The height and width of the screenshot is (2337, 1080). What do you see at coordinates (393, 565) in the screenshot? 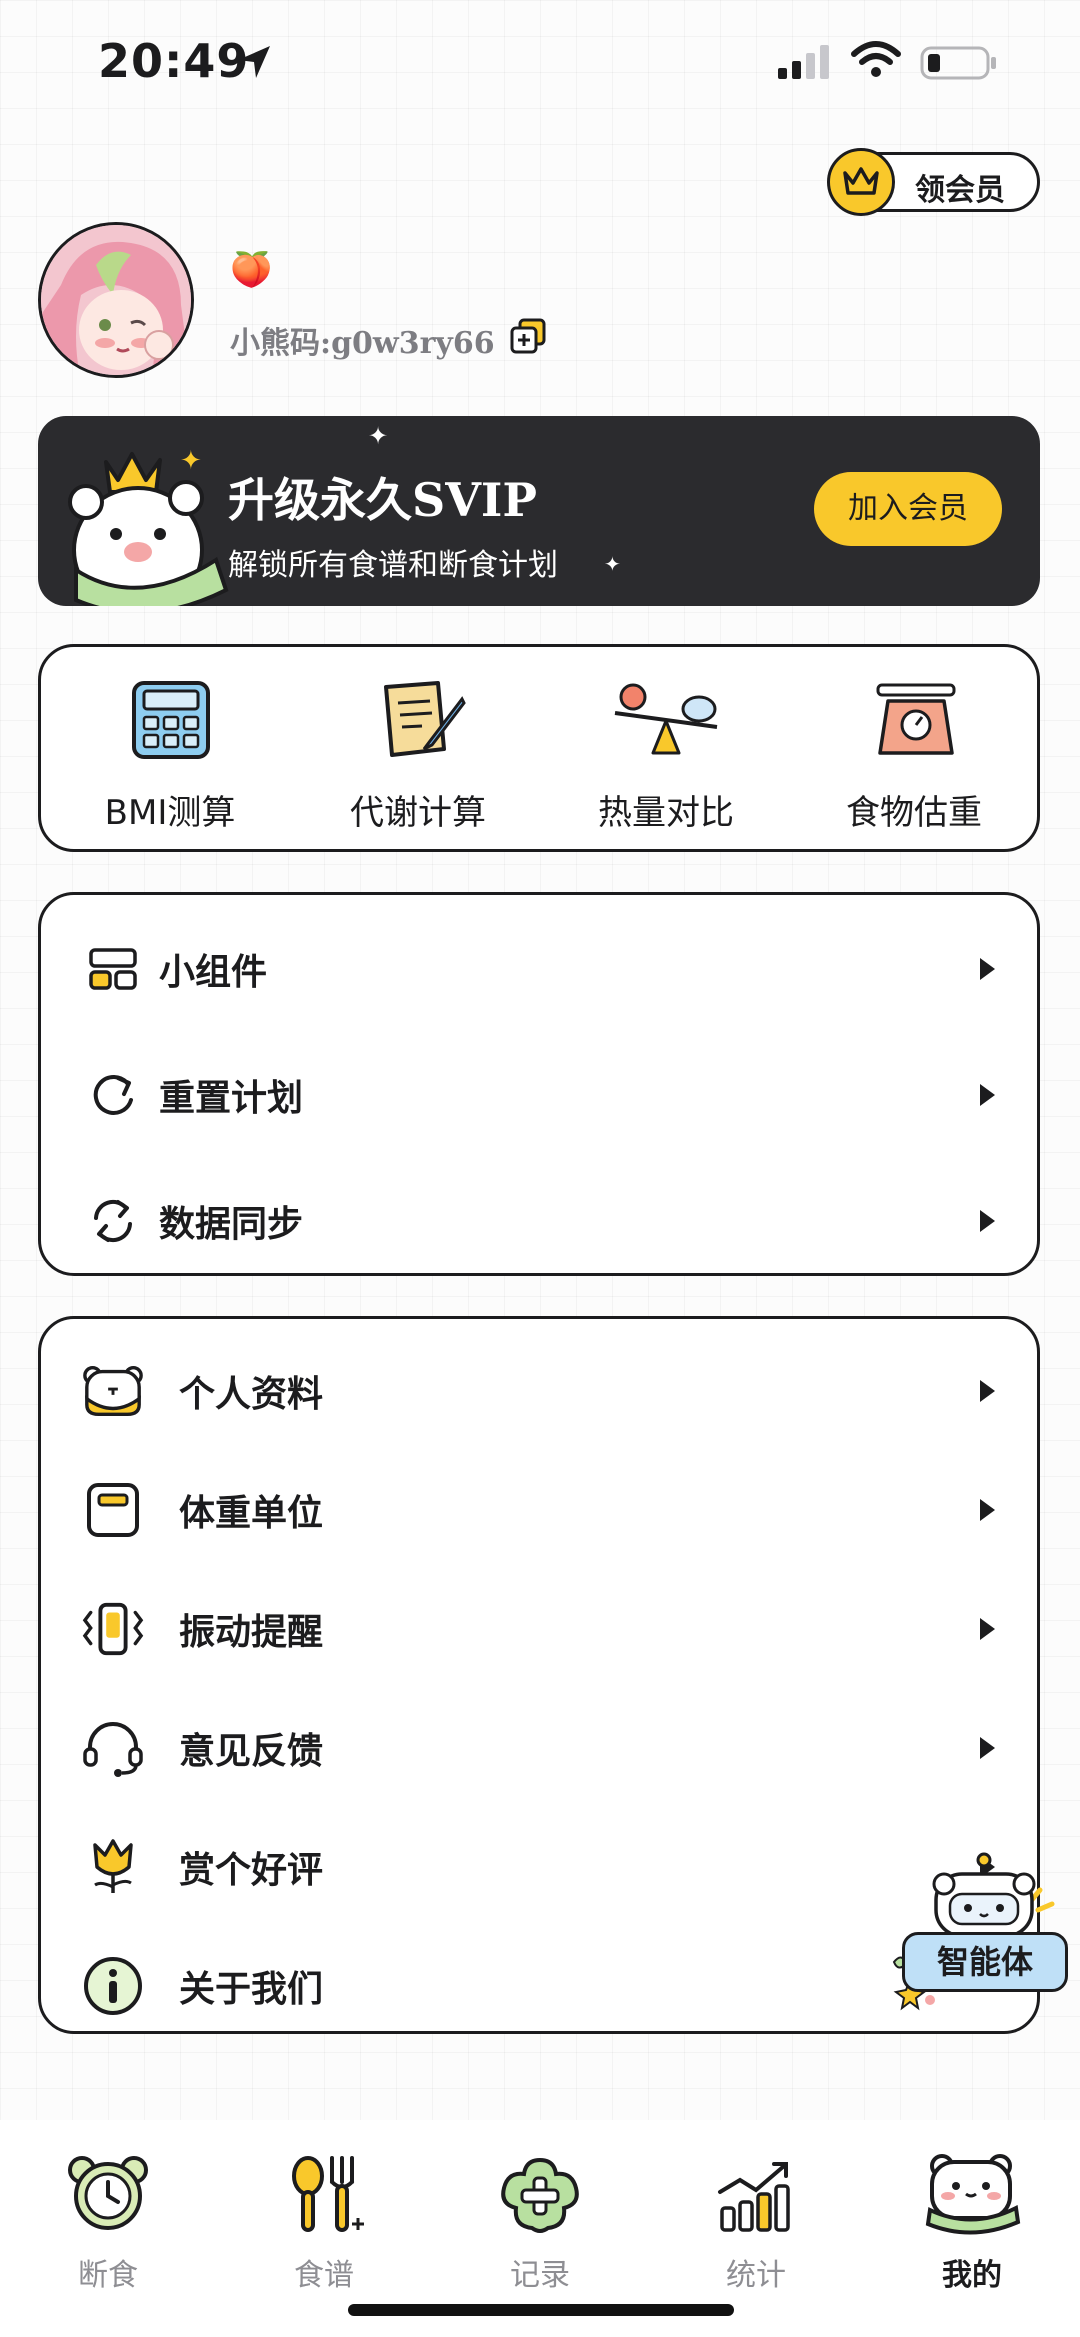
I see `svip-subtitle: 解锁所有食谱和断食计划` at bounding box center [393, 565].